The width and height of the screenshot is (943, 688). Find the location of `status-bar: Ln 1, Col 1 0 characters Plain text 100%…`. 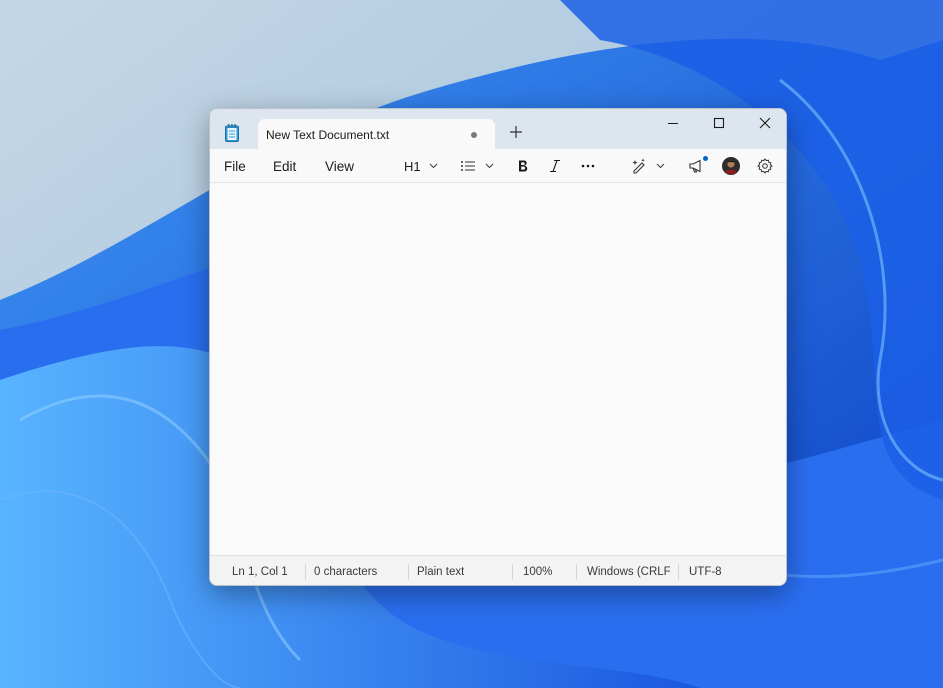

status-bar: Ln 1, Col 1 0 characters Plain text 100%… is located at coordinates (498, 570).